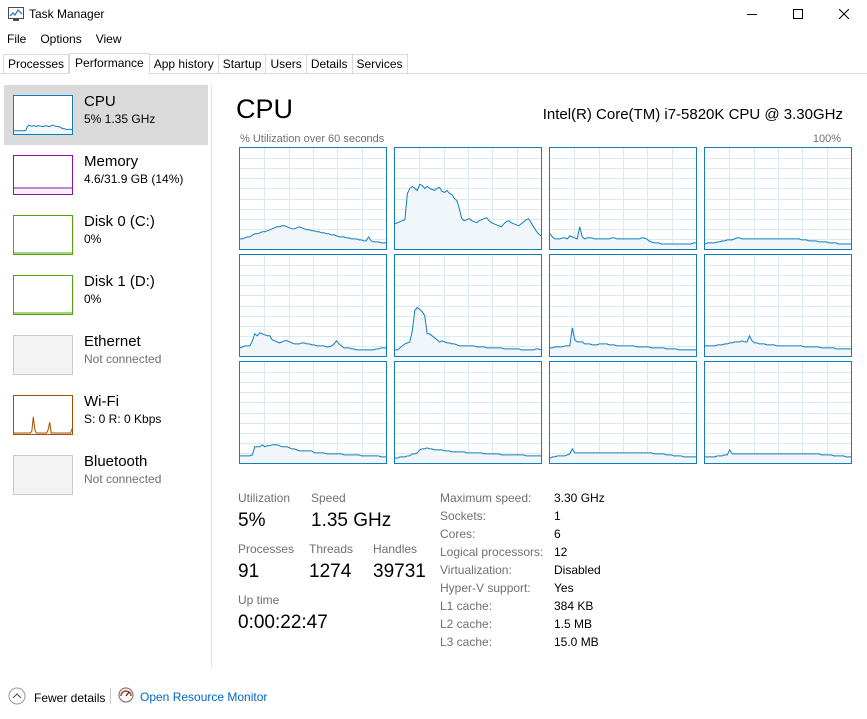 Image resolution: width=867 pixels, height=719 pixels. I want to click on detail-value: Disabled, so click(577, 570).